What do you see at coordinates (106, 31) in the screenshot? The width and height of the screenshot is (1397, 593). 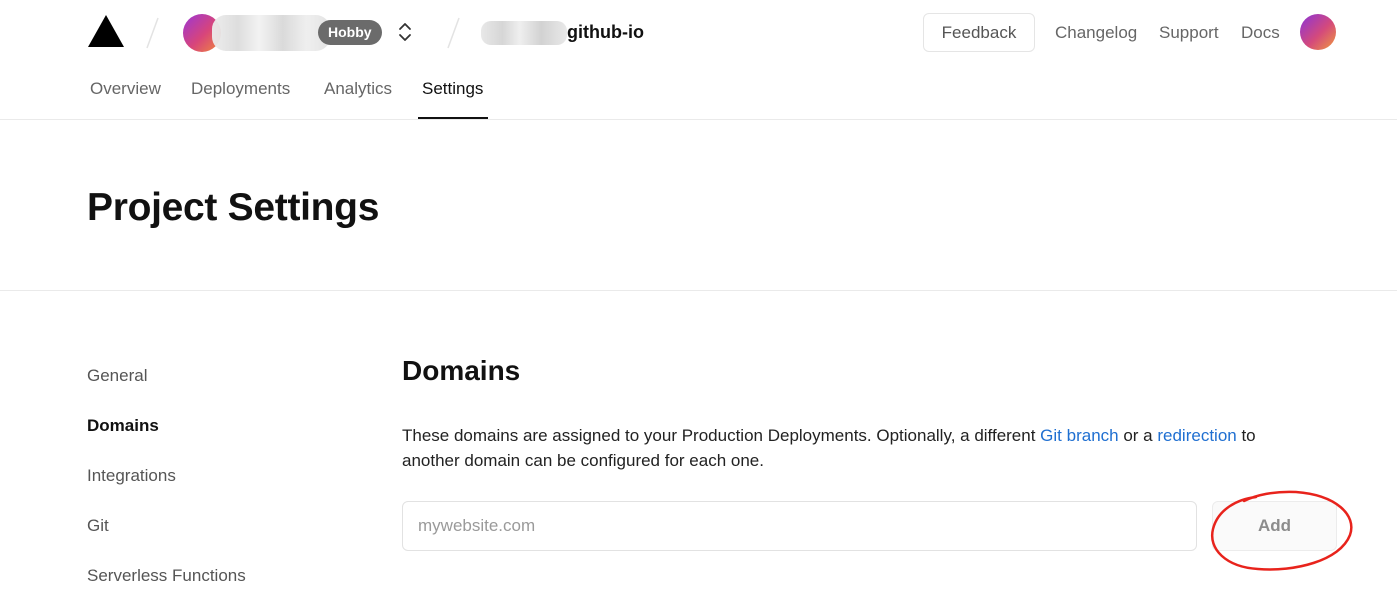 I see `triangle-logo-icon` at bounding box center [106, 31].